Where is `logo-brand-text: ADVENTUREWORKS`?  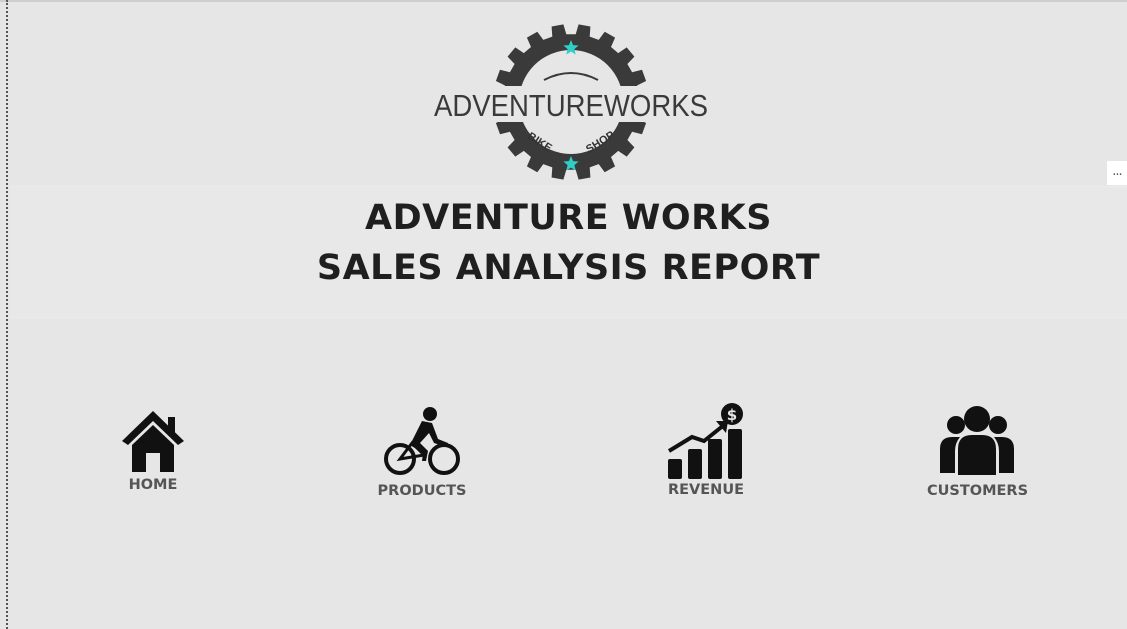 logo-brand-text: ADVENTUREWORKS is located at coordinates (571, 105).